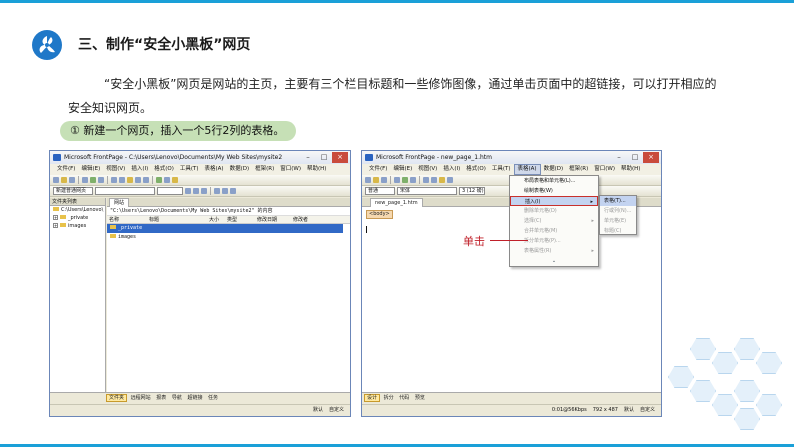 Image resolution: width=794 pixels, height=447 pixels. Describe the element at coordinates (554, 231) in the screenshot. I see `menu-item-merge-cells: 合并单元格(M)` at that location.